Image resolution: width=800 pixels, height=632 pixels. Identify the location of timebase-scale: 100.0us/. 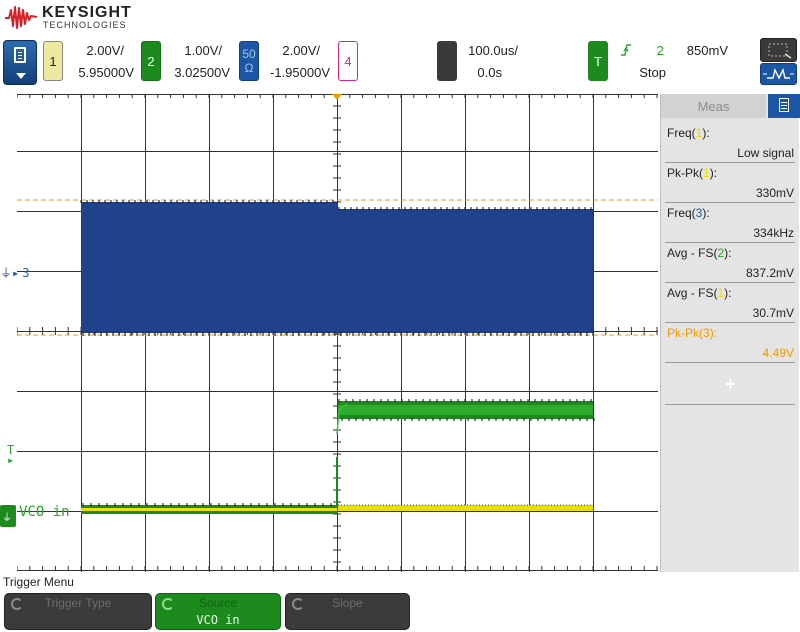
(490, 50).